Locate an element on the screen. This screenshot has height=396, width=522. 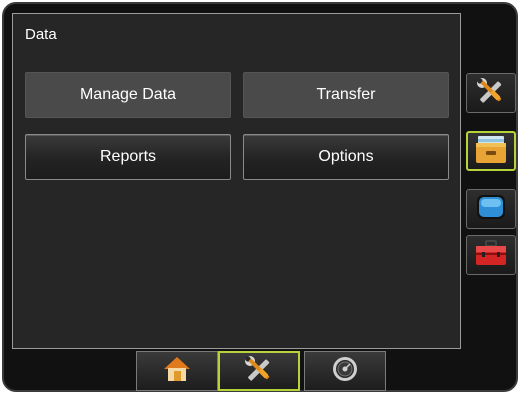
home-icon is located at coordinates (177, 371).